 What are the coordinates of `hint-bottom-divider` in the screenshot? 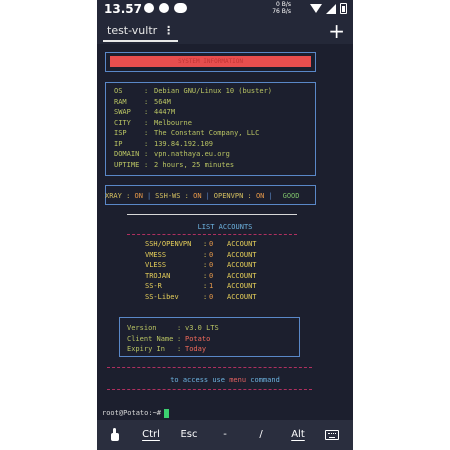 It's located at (209, 389).